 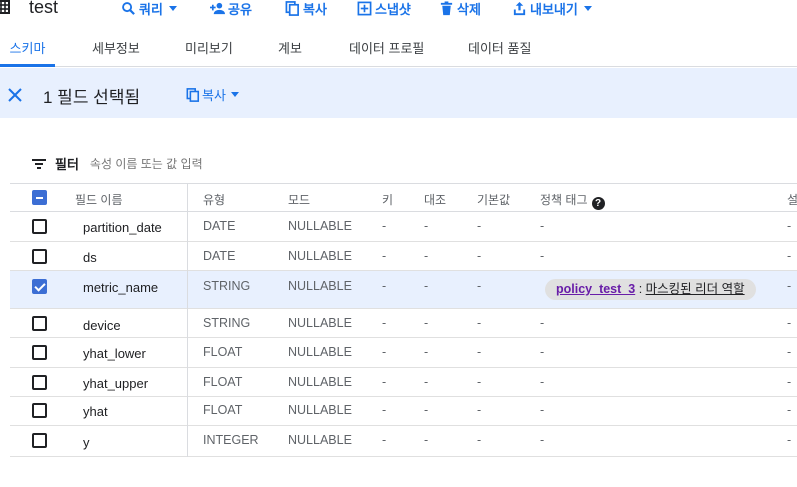 What do you see at coordinates (95, 411) in the screenshot?
I see `field-name: yhat` at bounding box center [95, 411].